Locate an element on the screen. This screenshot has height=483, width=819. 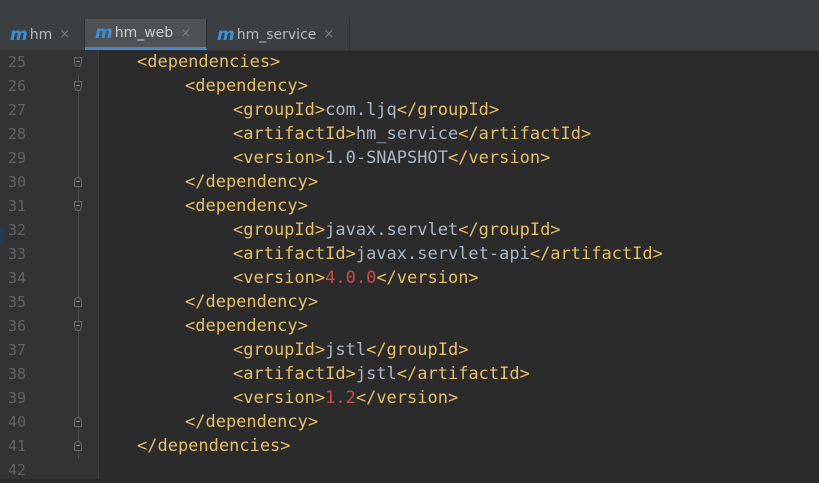
code-line: 39 <version>1.2</version> is located at coordinates (409, 399).